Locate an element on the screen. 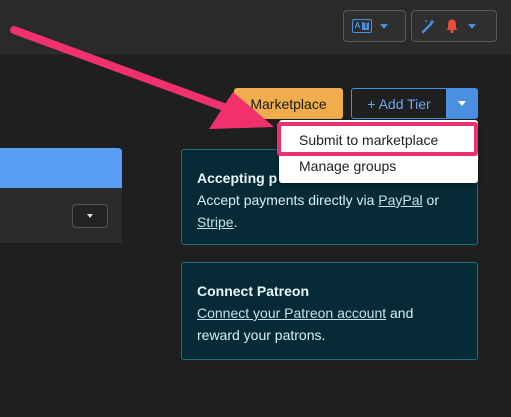 Image resolution: width=511 pixels, height=417 pixels. marketplace-button: Marketplace is located at coordinates (288, 103).